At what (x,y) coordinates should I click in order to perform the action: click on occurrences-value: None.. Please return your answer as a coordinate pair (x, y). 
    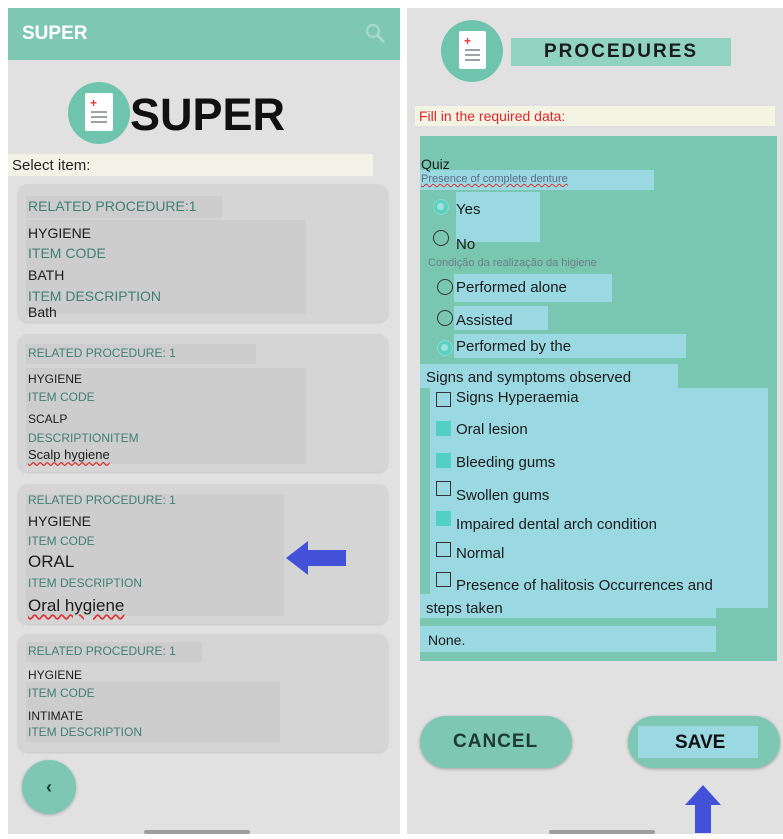
    Looking at the image, I should click on (447, 640).